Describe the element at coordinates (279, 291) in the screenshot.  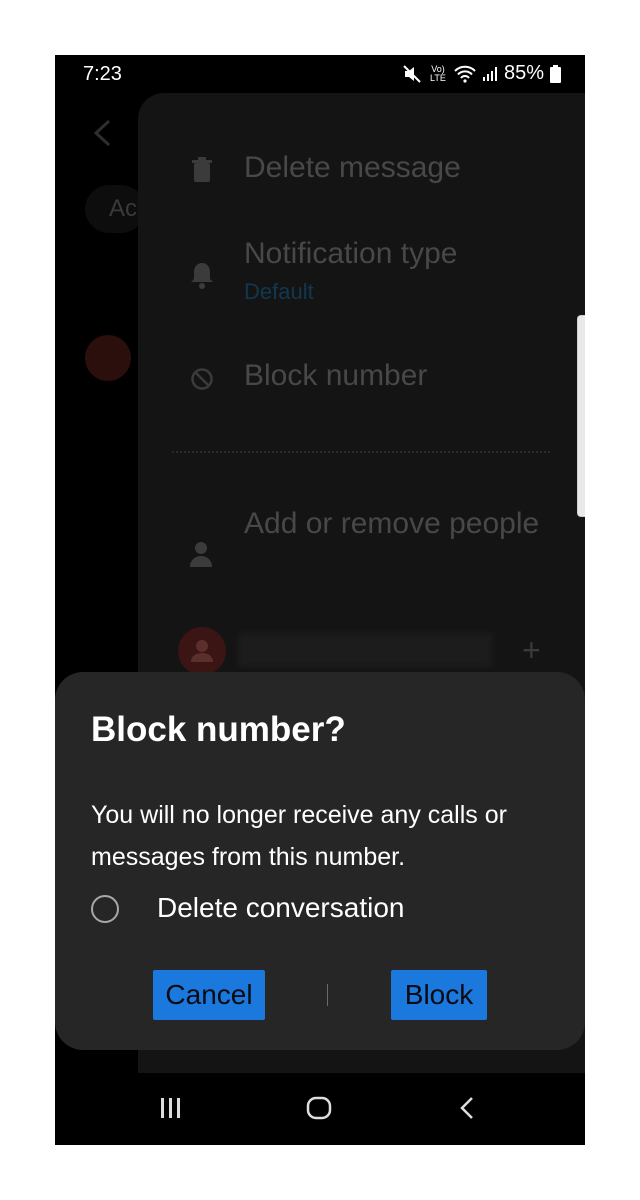
I see `menu-item-sublabel: Default` at that location.